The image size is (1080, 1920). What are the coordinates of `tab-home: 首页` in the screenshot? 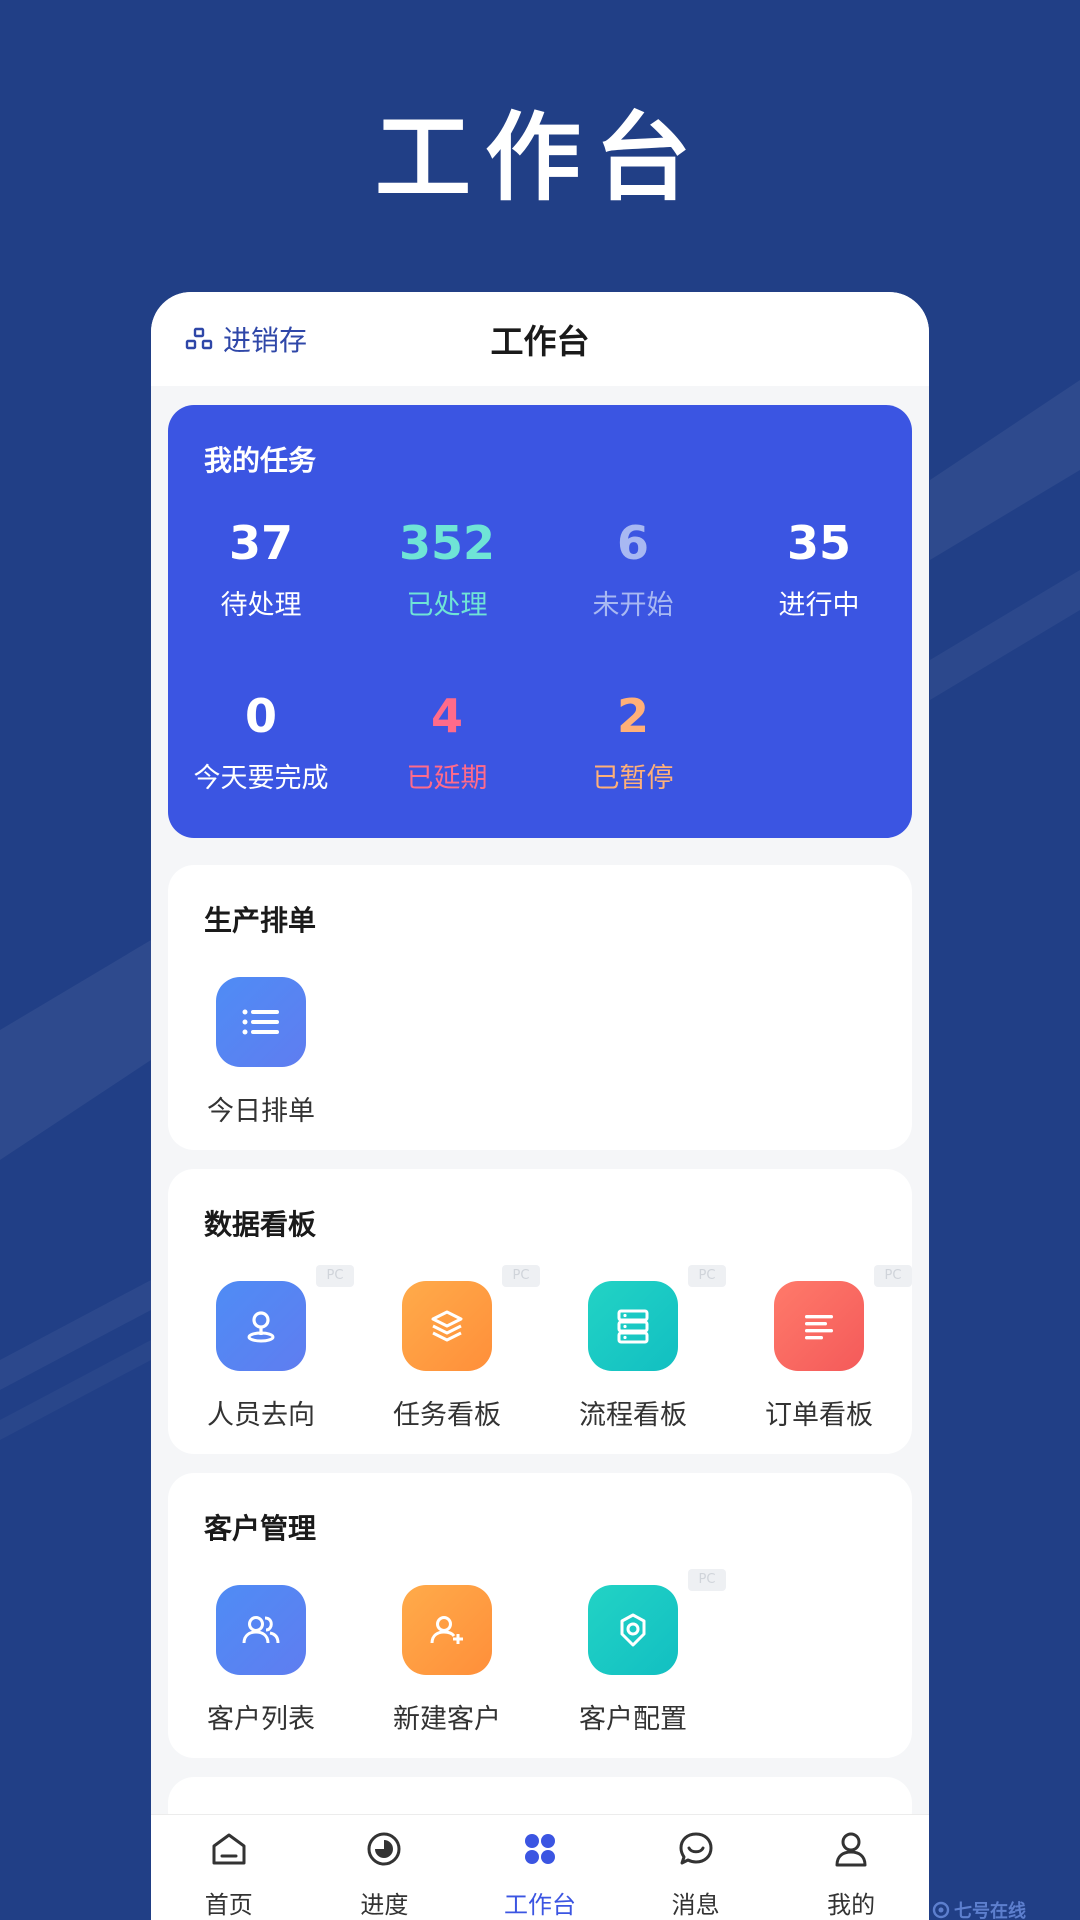 It's located at (229, 1867).